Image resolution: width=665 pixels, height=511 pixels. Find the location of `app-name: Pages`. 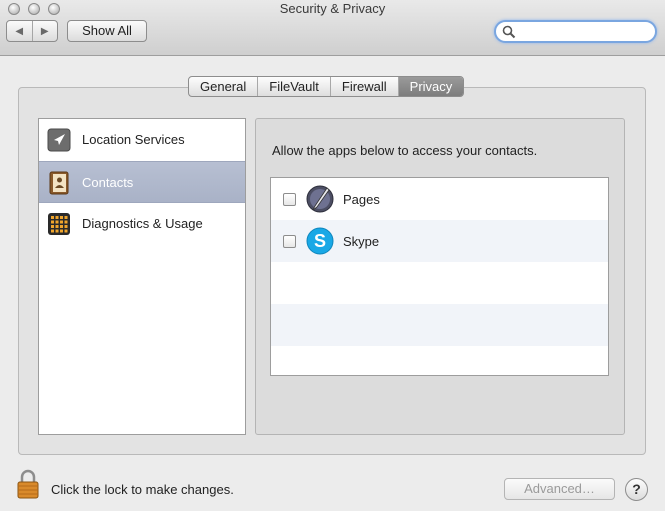

app-name: Pages is located at coordinates (361, 199).